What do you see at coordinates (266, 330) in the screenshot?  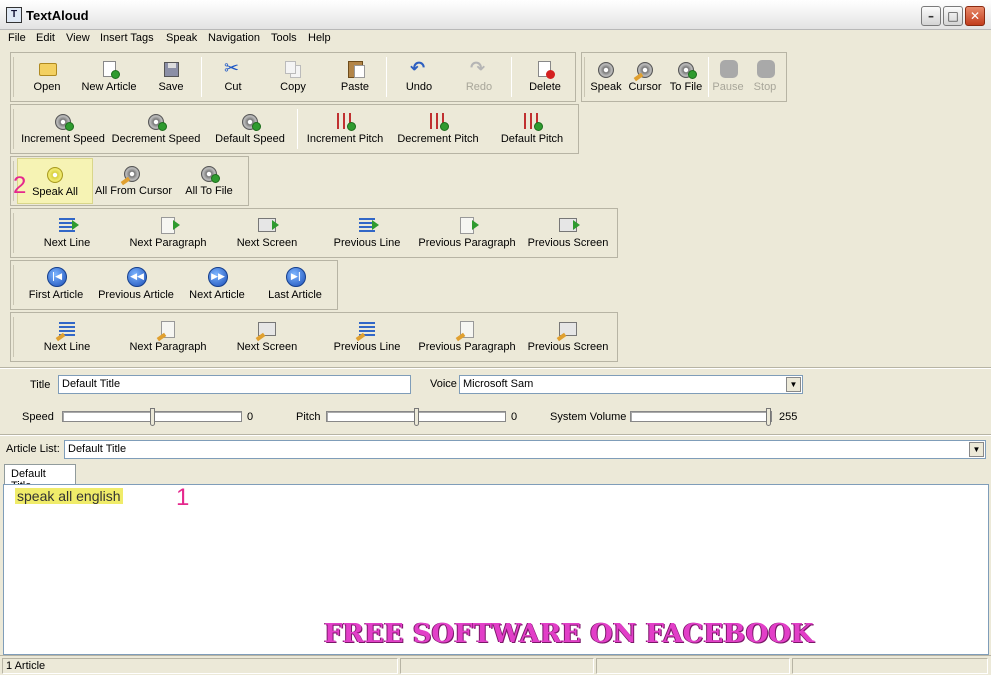 I see `next-screen-icon` at bounding box center [266, 330].